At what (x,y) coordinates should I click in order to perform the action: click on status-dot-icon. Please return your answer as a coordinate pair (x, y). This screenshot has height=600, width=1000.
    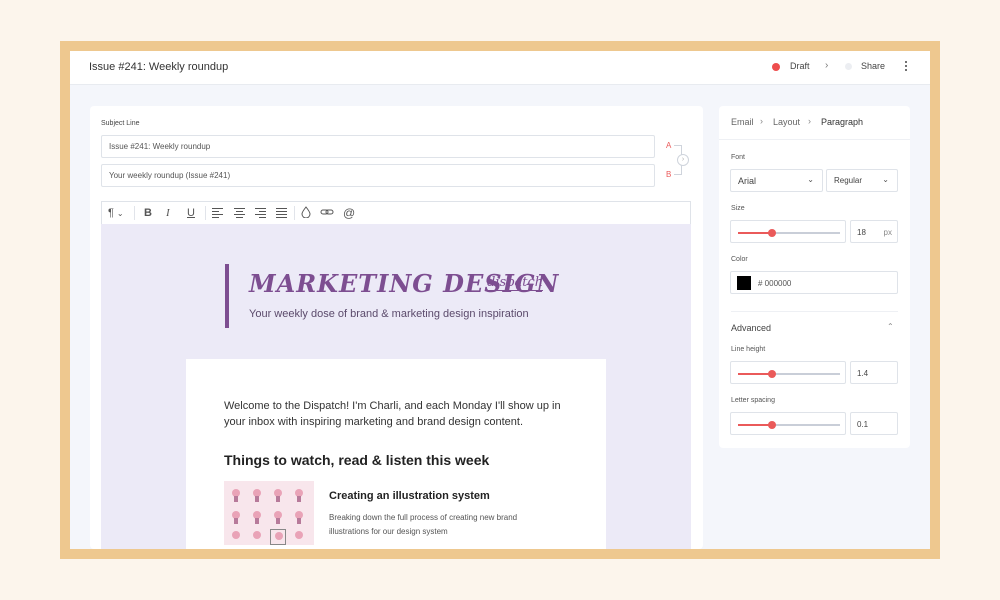
    Looking at the image, I should click on (776, 67).